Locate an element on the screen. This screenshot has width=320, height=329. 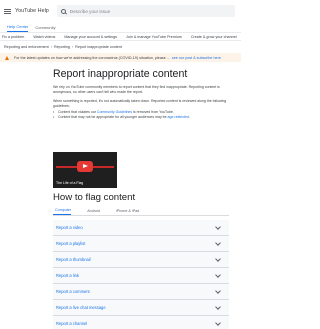
accordion-item-playlist: Report a playlist is located at coordinates (141, 244).